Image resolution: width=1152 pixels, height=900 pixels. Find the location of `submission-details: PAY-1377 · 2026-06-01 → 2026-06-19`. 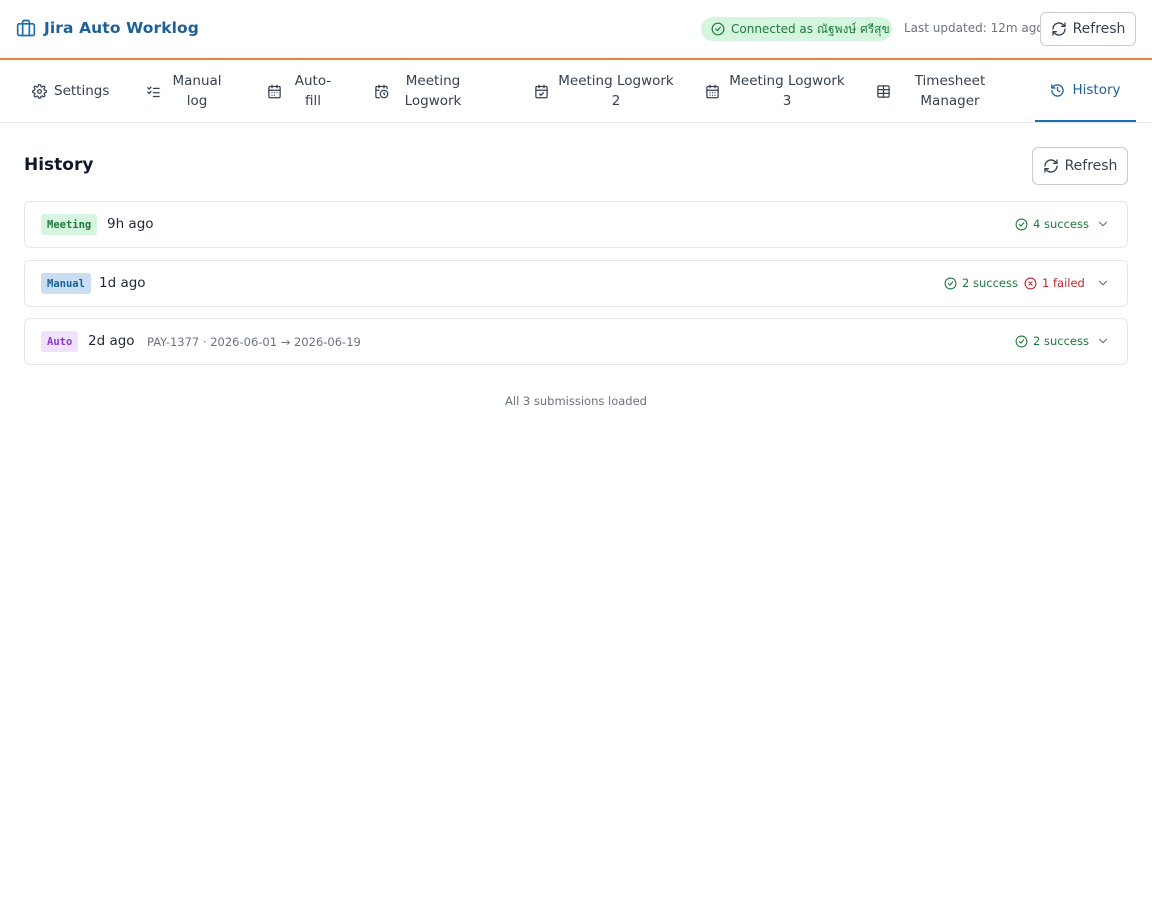

submission-details: PAY-1377 · 2026-06-01 → 2026-06-19 is located at coordinates (254, 342).